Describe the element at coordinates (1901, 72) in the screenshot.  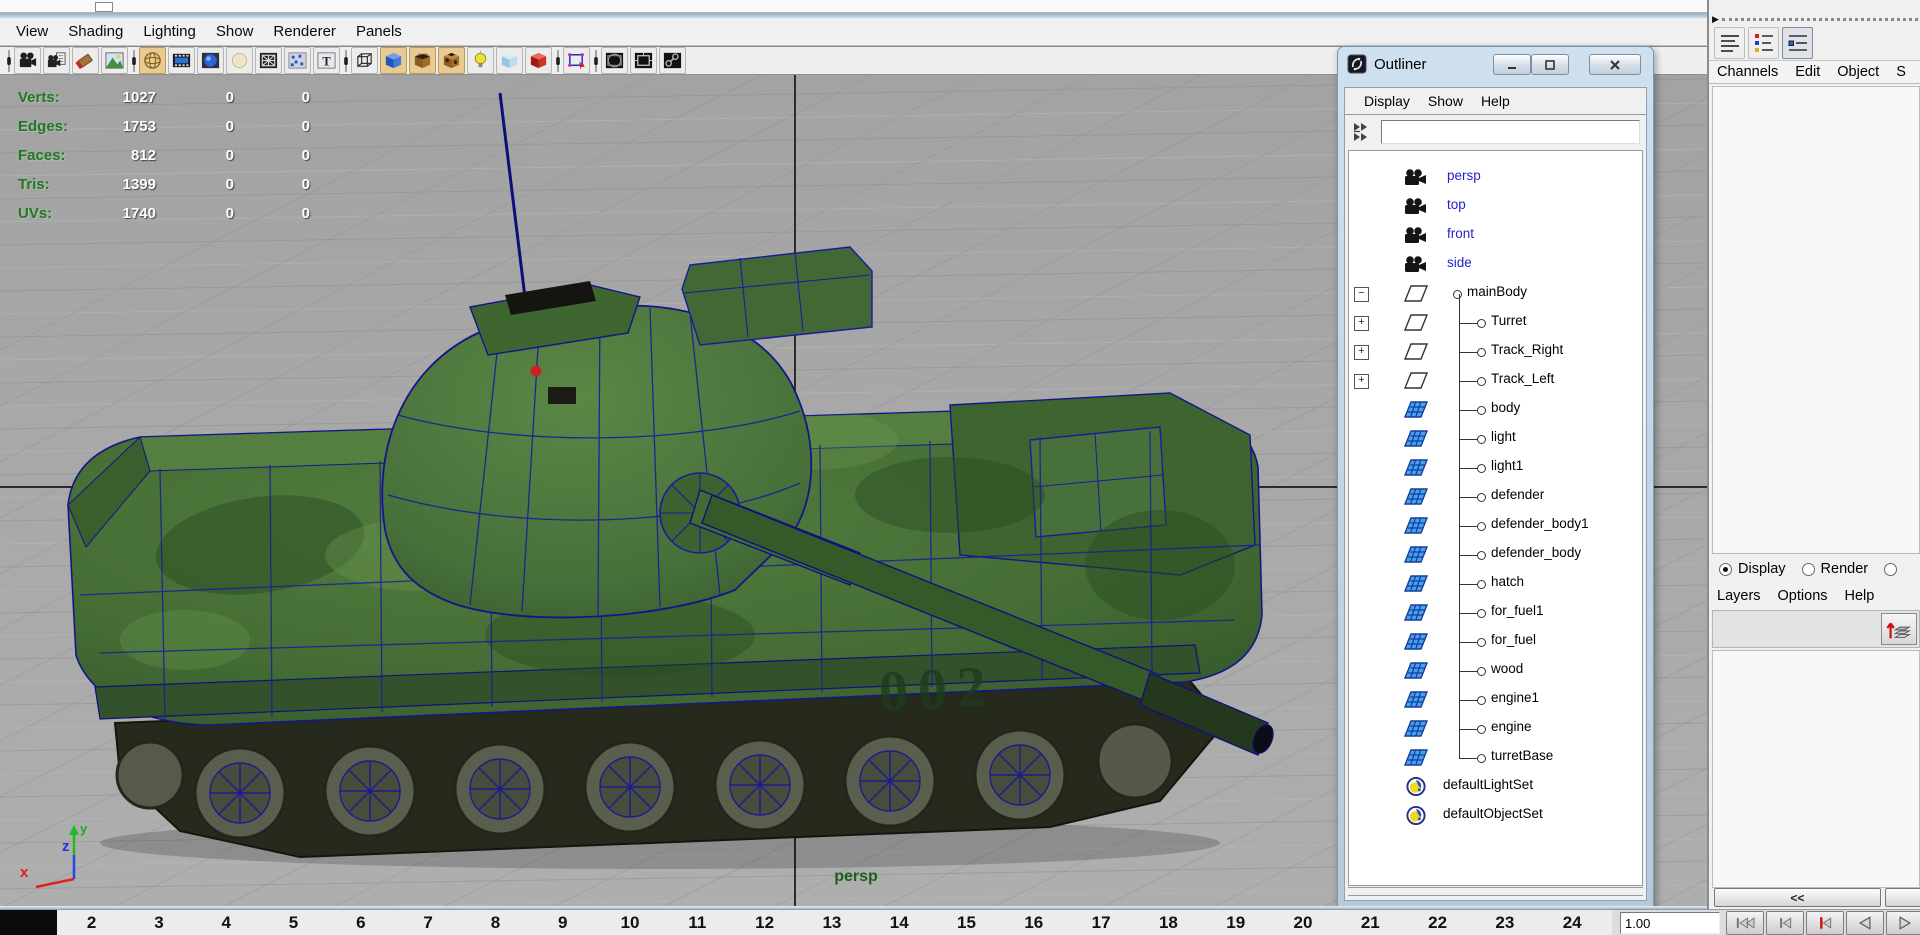
I see `channel-menu-s: S` at that location.